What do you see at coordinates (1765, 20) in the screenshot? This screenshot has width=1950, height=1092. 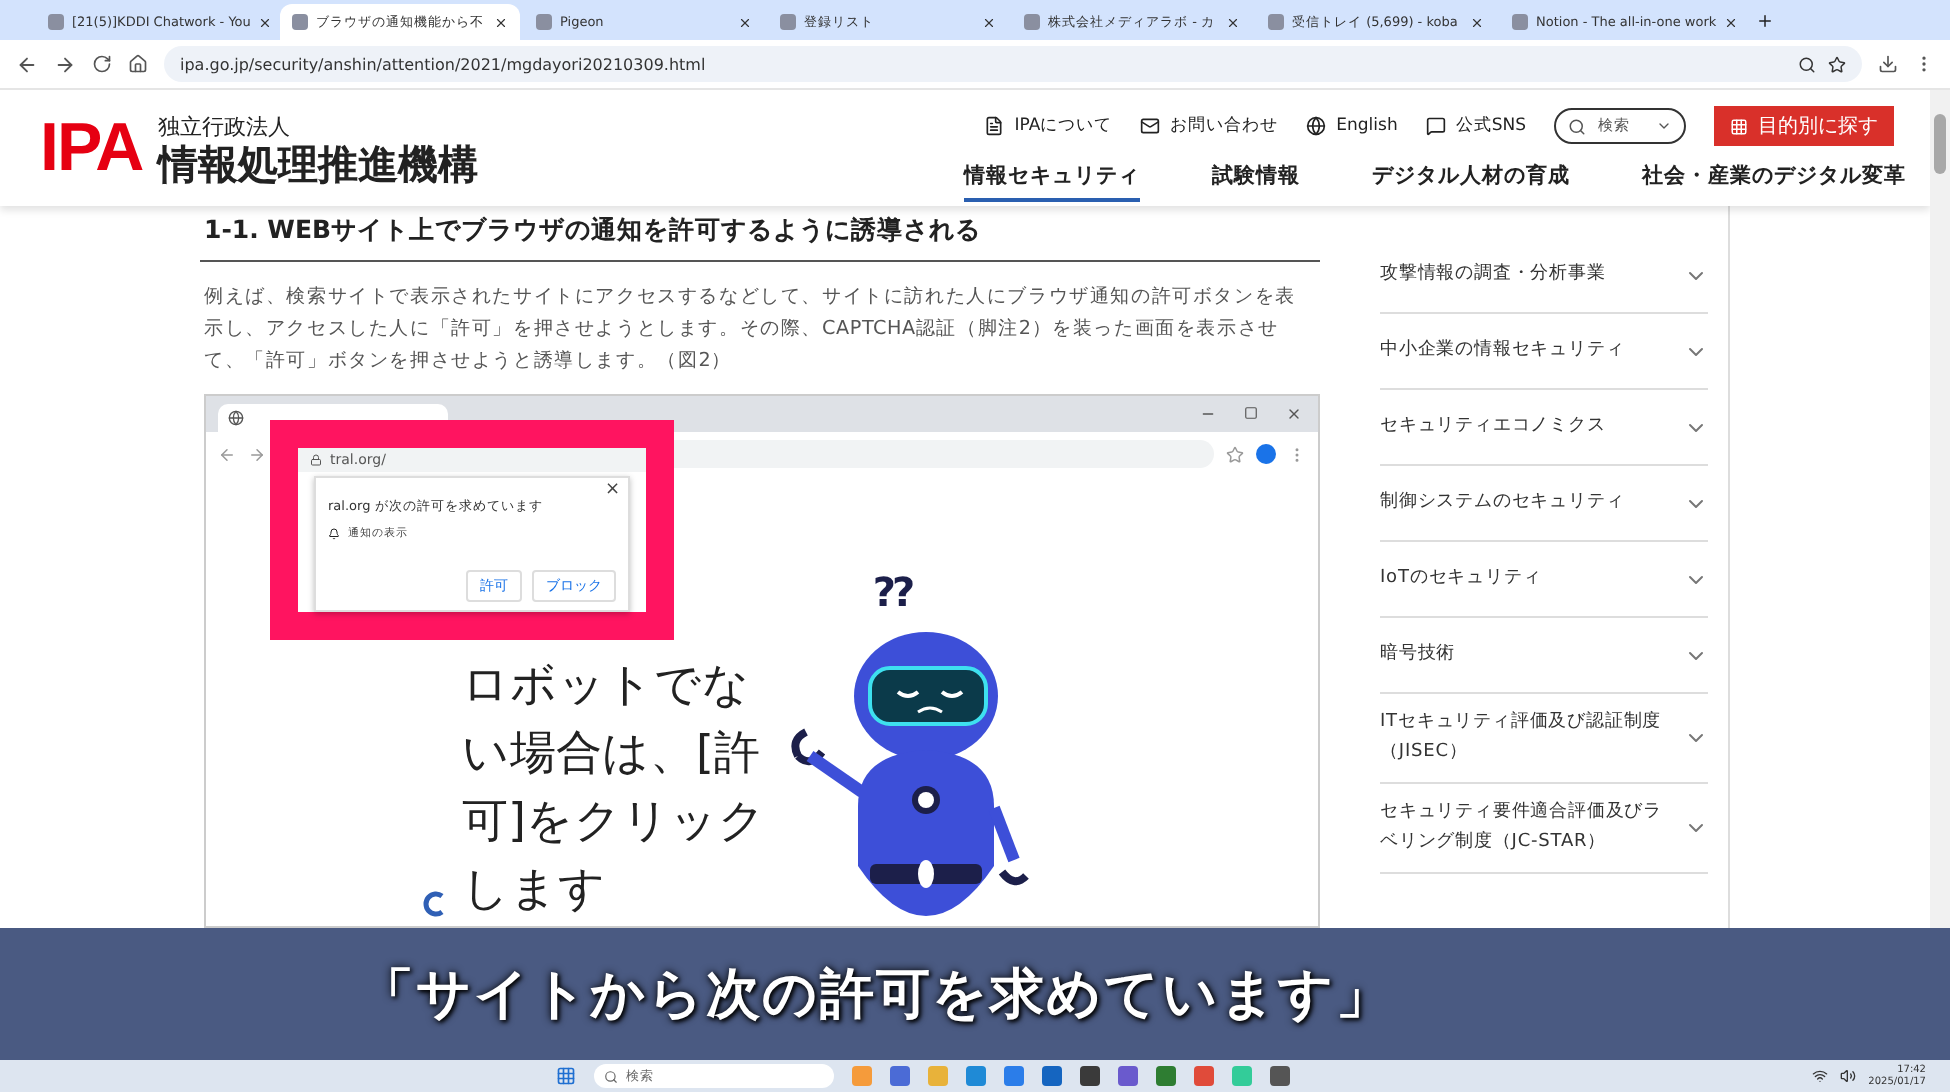 I see `new-tab-icon` at bounding box center [1765, 20].